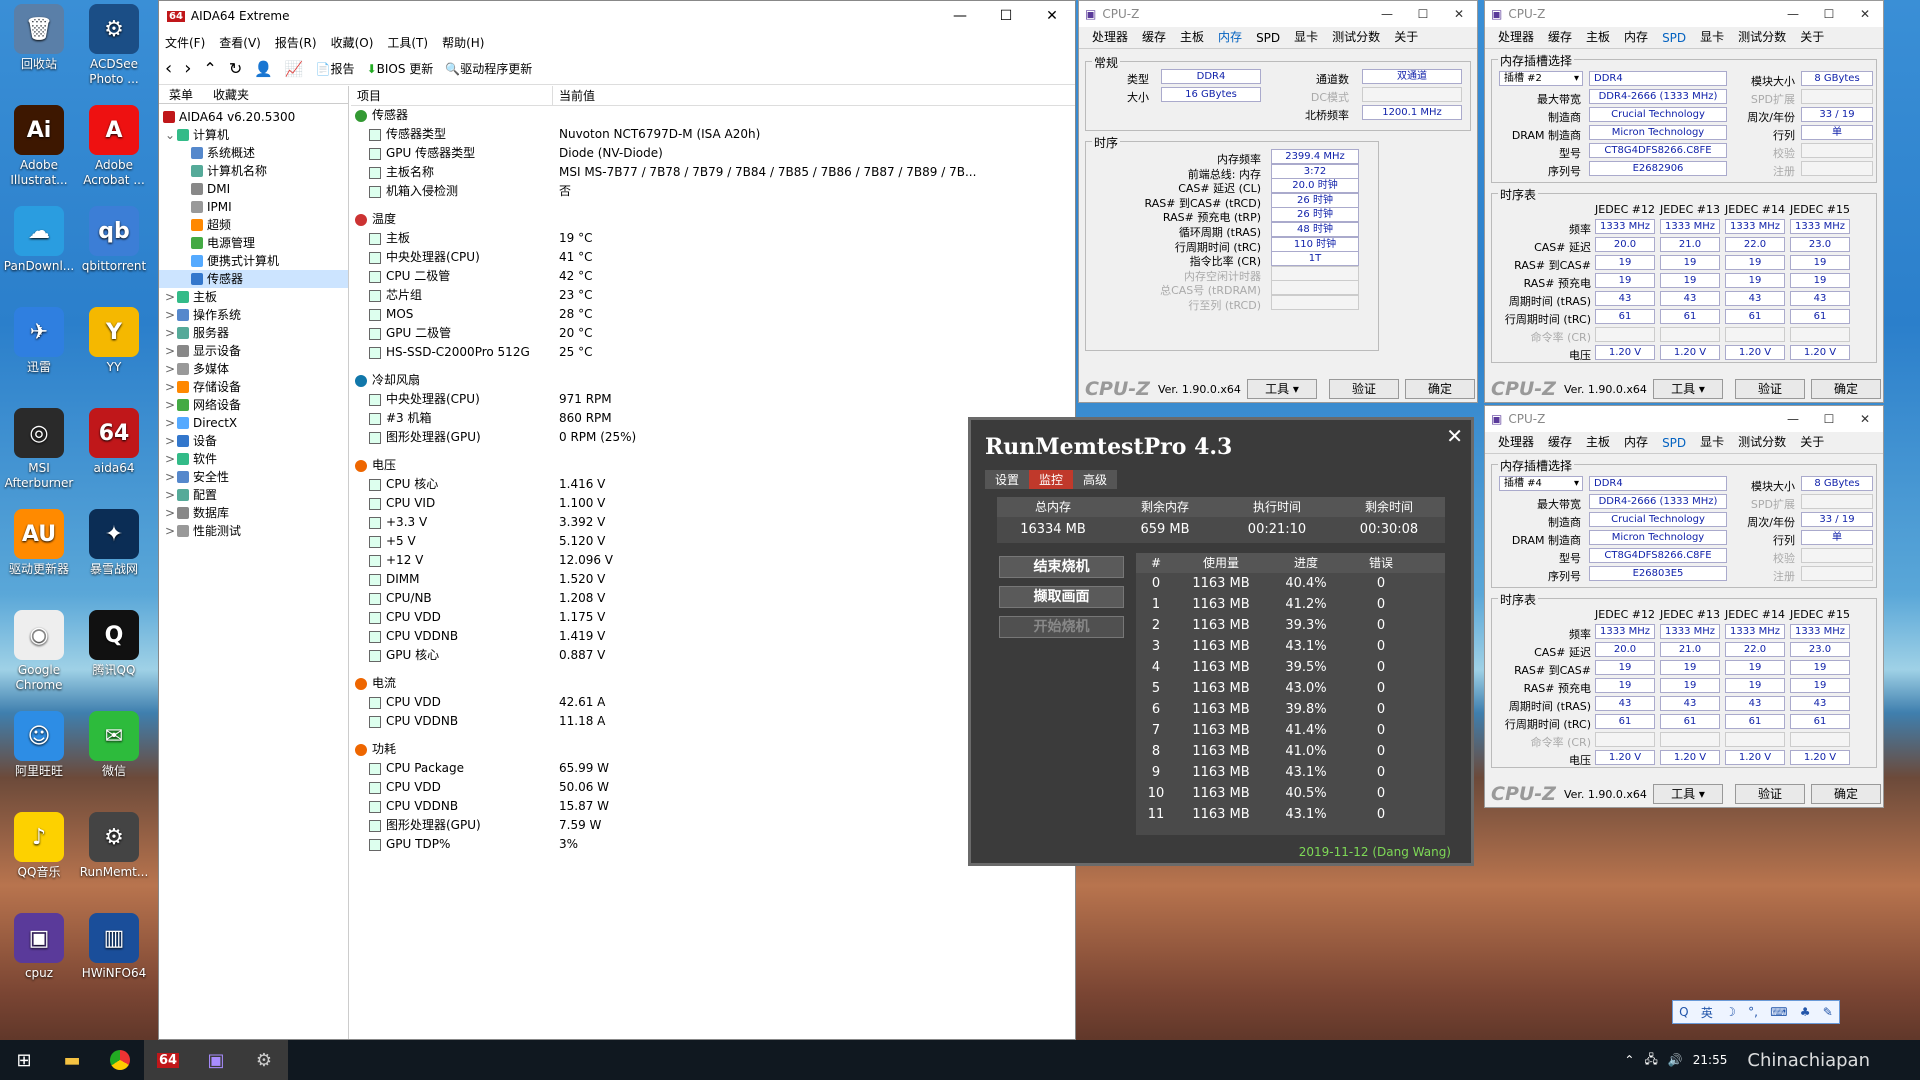  Describe the element at coordinates (1560, 443) in the screenshot. I see `cpuz-tab: 缓存` at that location.